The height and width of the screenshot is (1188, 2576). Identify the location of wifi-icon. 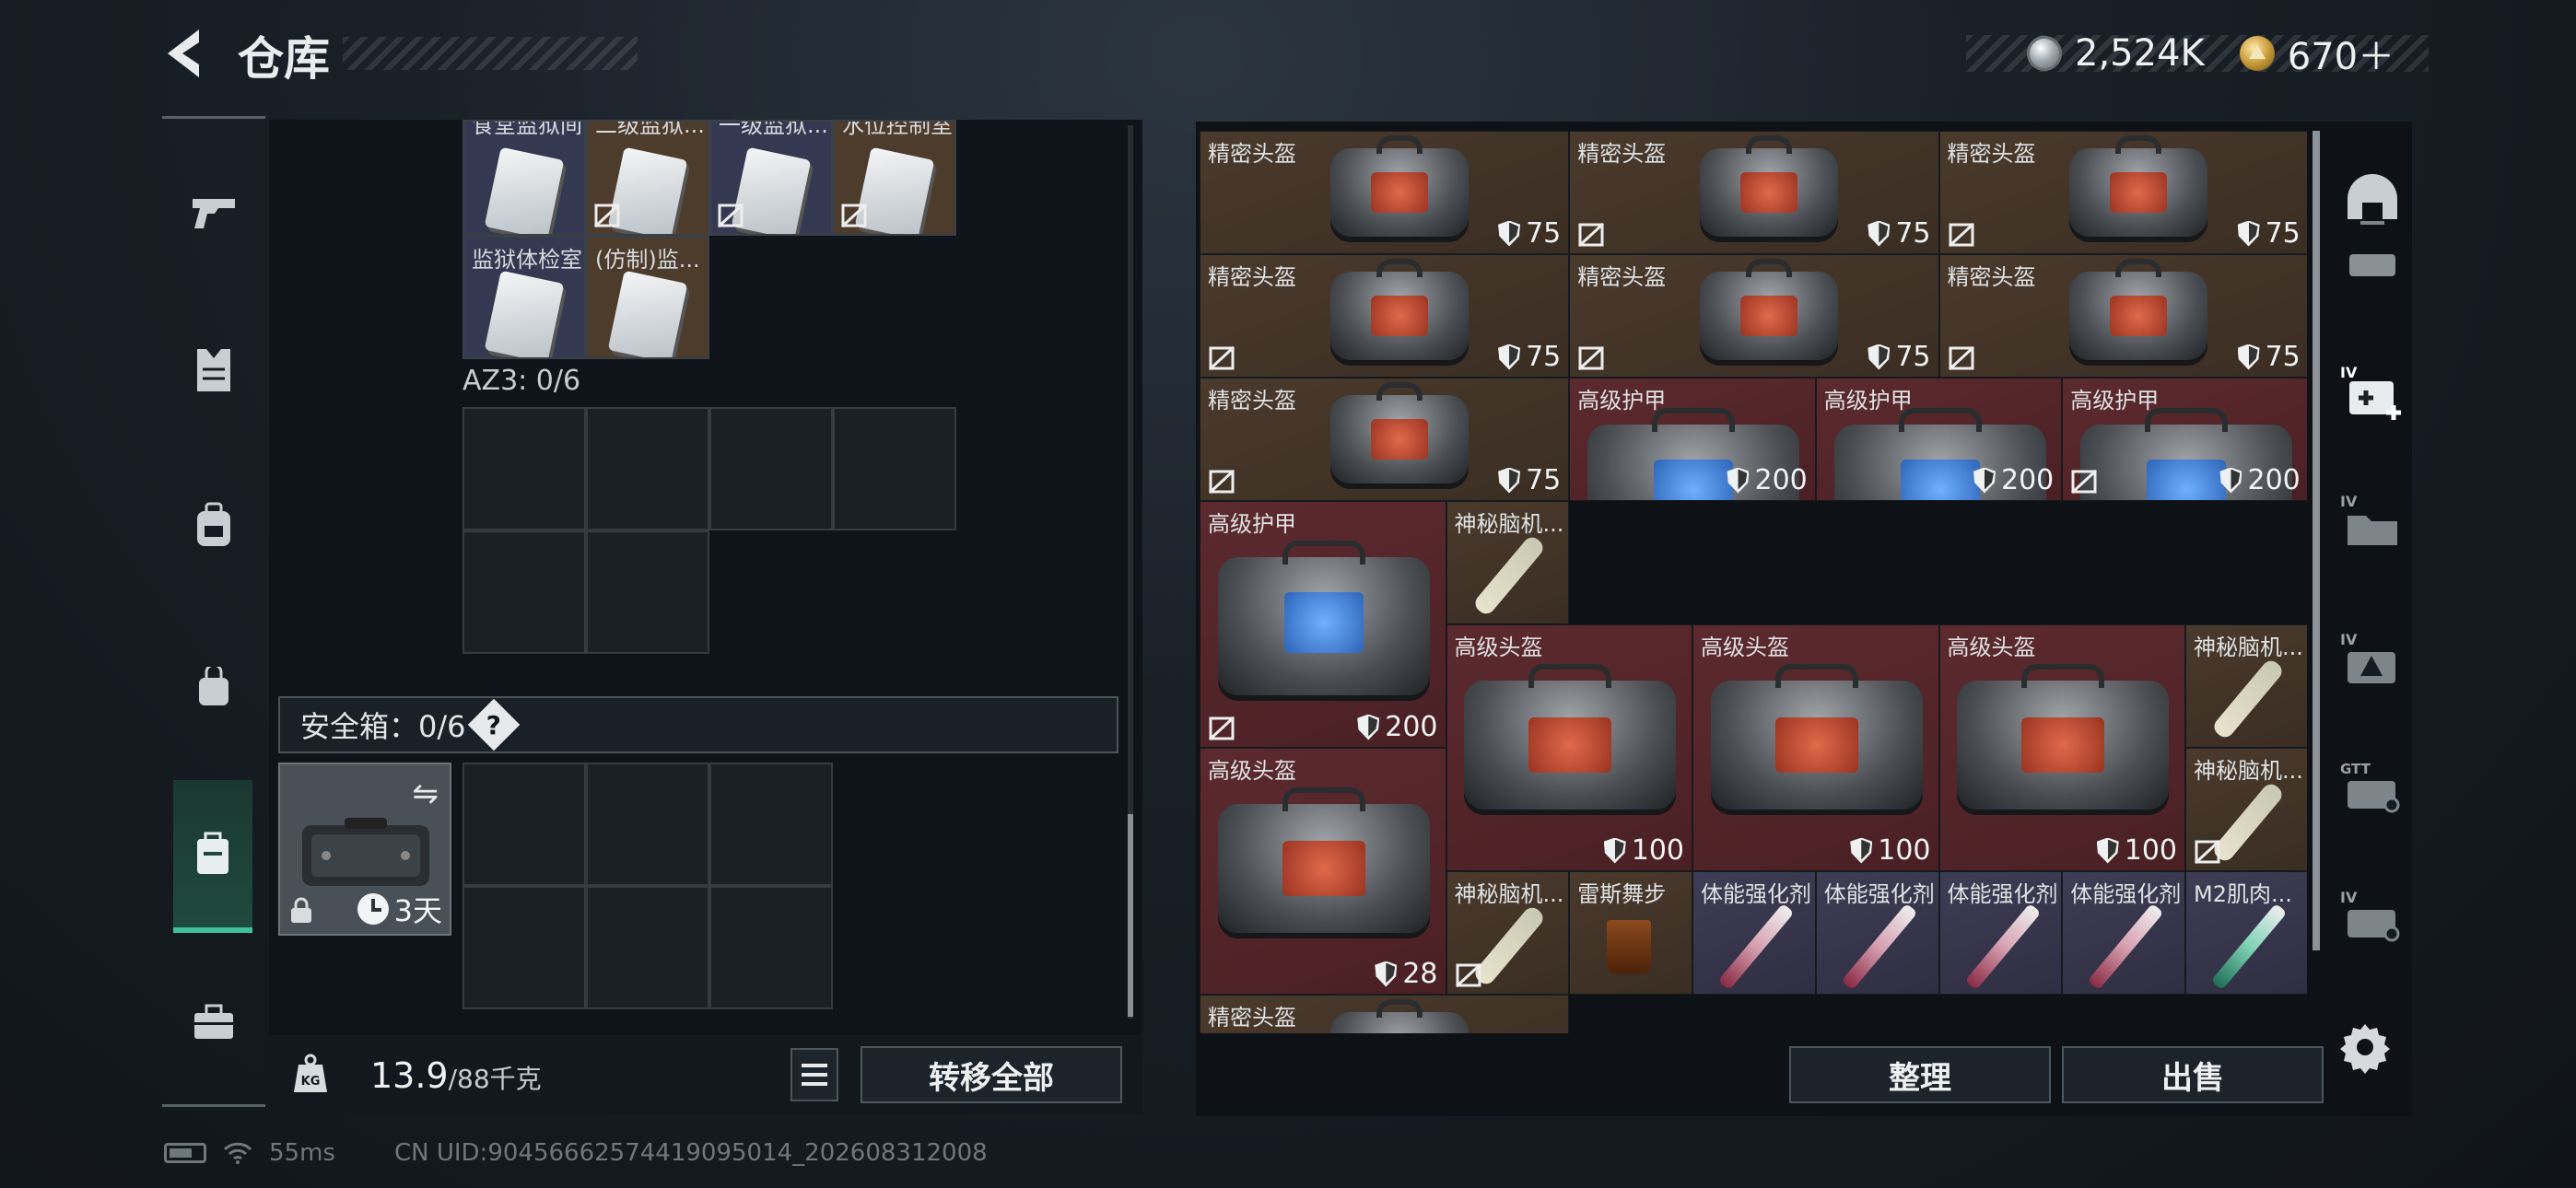
(237, 1153).